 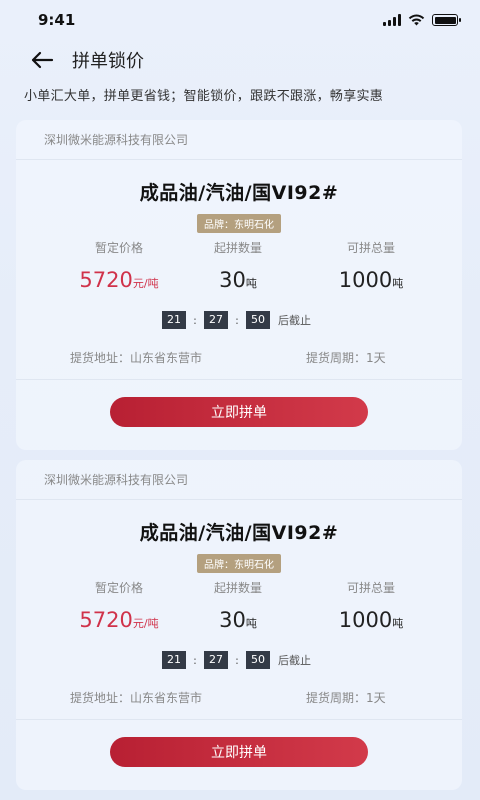 I want to click on status-icons, so click(x=422, y=20).